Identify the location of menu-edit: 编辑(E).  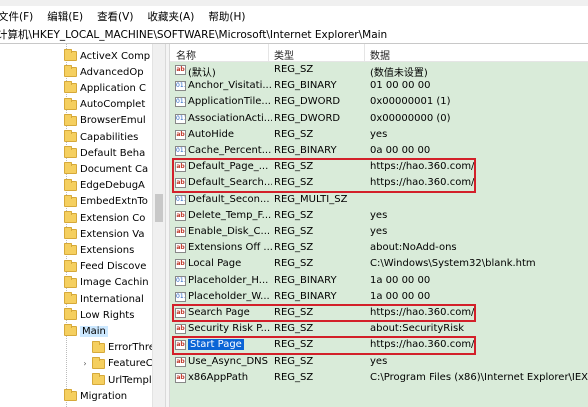
(69, 16).